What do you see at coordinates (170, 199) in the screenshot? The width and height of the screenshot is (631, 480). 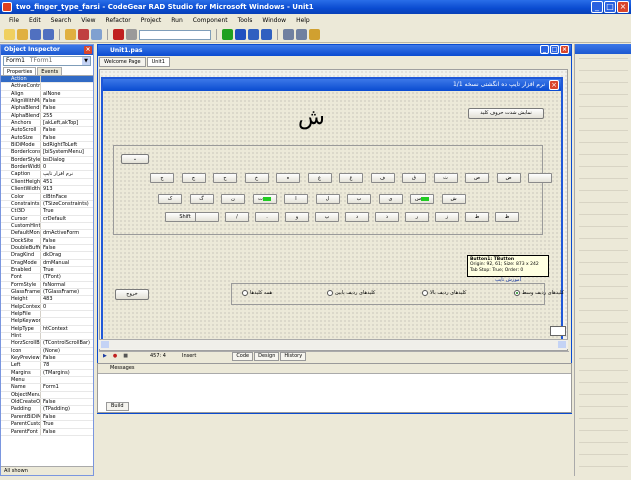 I see `keyboard-key: ک` at bounding box center [170, 199].